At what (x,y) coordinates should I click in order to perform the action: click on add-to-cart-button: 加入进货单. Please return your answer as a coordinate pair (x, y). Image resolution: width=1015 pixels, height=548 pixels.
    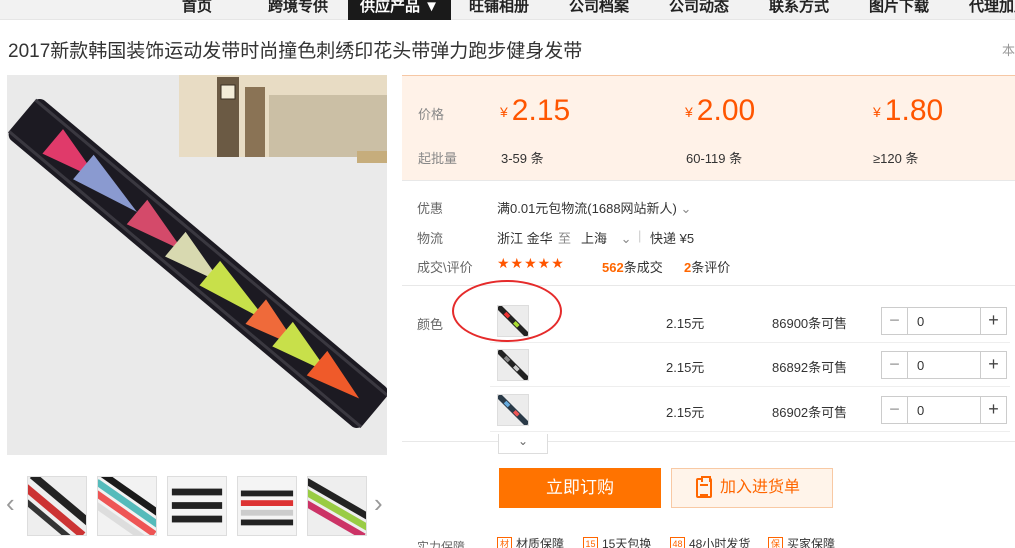
    Looking at the image, I should click on (752, 488).